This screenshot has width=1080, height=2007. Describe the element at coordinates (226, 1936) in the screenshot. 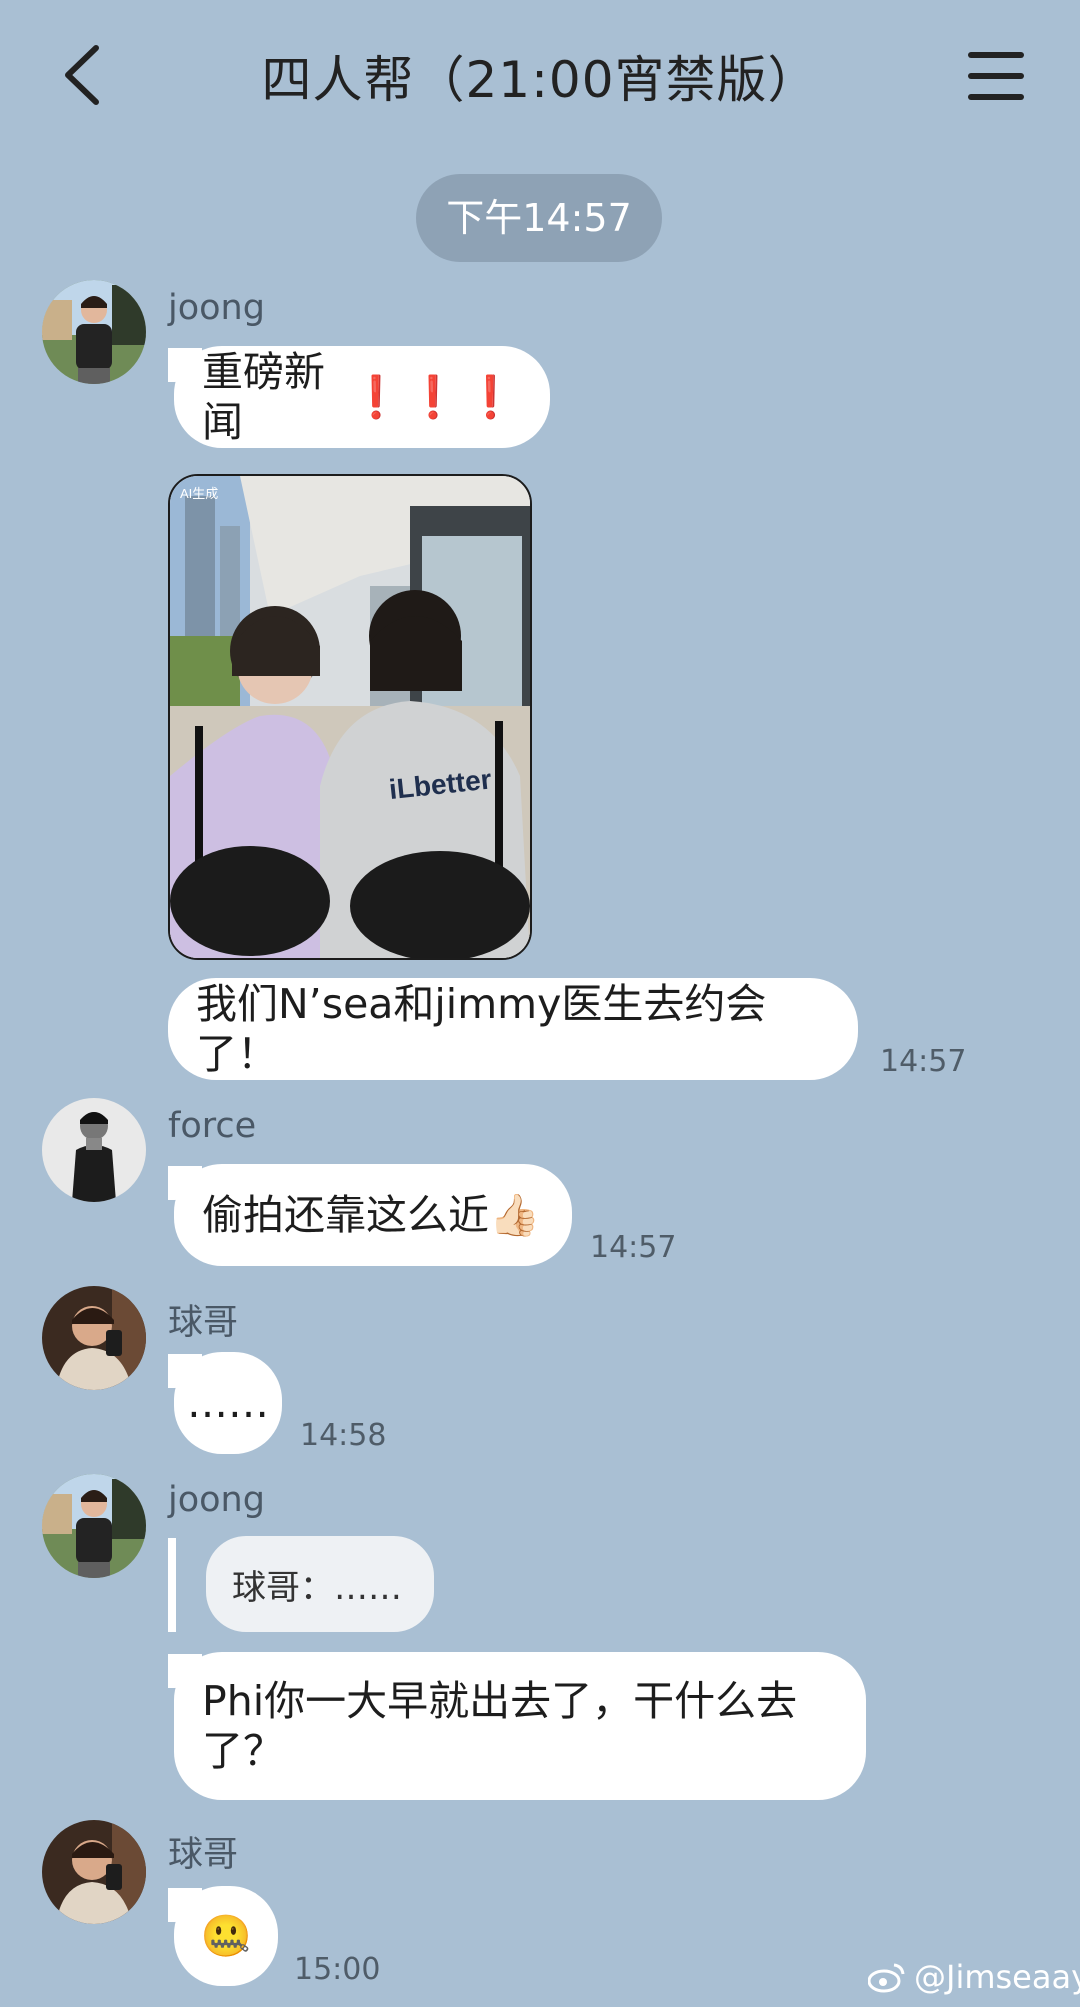

I see `zipper-mouth-emoji-icon: 🤐` at that location.